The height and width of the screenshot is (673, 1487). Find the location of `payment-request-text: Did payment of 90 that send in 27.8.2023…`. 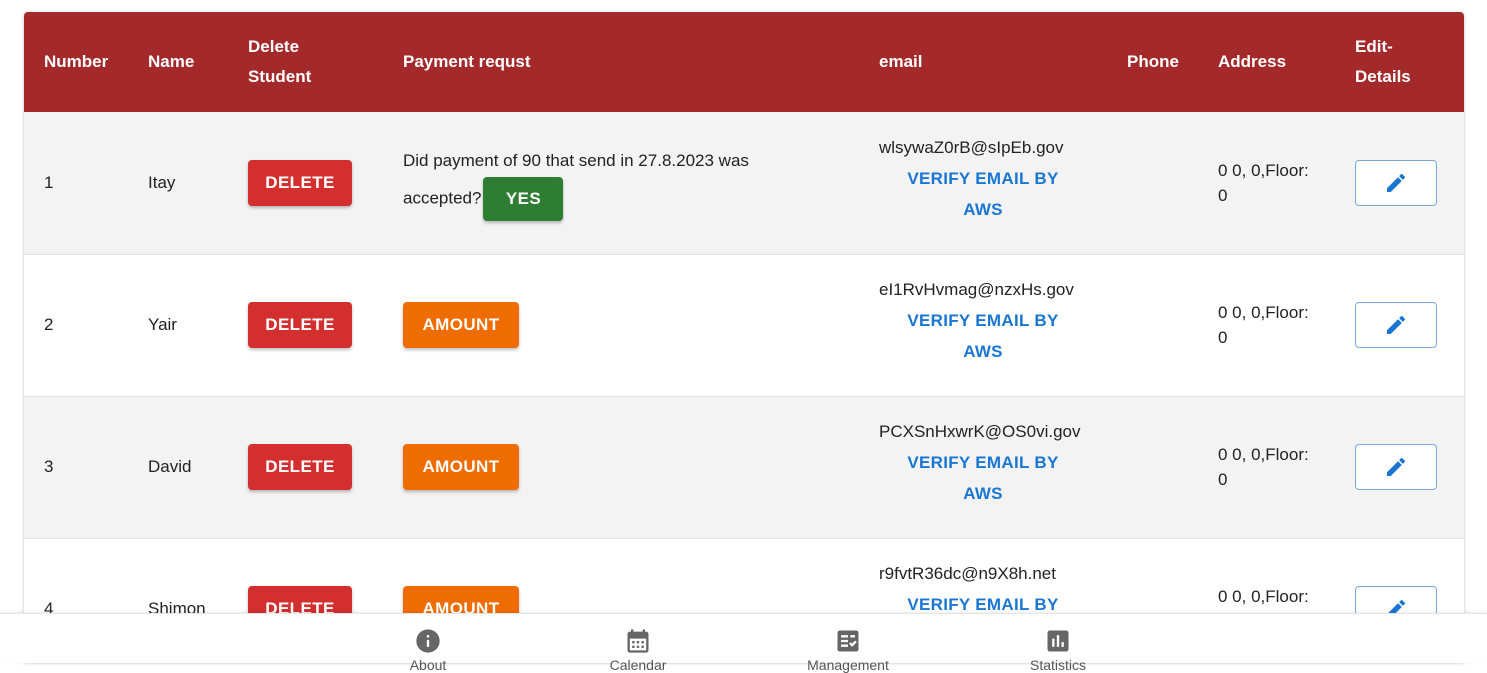

payment-request-text: Did payment of 90 that send in 27.8.2023… is located at coordinates (631, 183).